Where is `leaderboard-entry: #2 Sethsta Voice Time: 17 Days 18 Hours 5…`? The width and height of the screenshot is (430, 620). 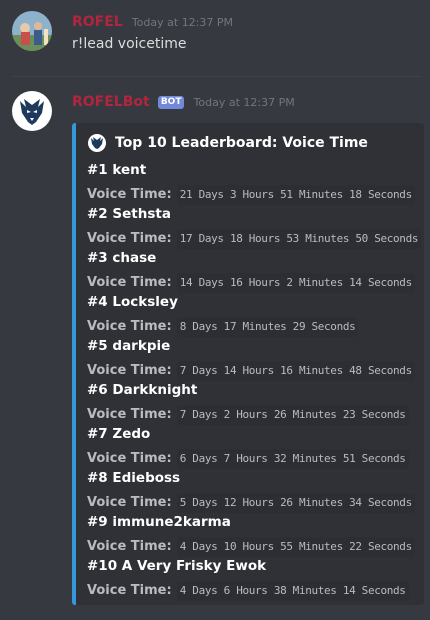 leaderboard-entry: #2 Sethsta Voice Time: 17 Days 18 Hours 5… is located at coordinates (254, 227).